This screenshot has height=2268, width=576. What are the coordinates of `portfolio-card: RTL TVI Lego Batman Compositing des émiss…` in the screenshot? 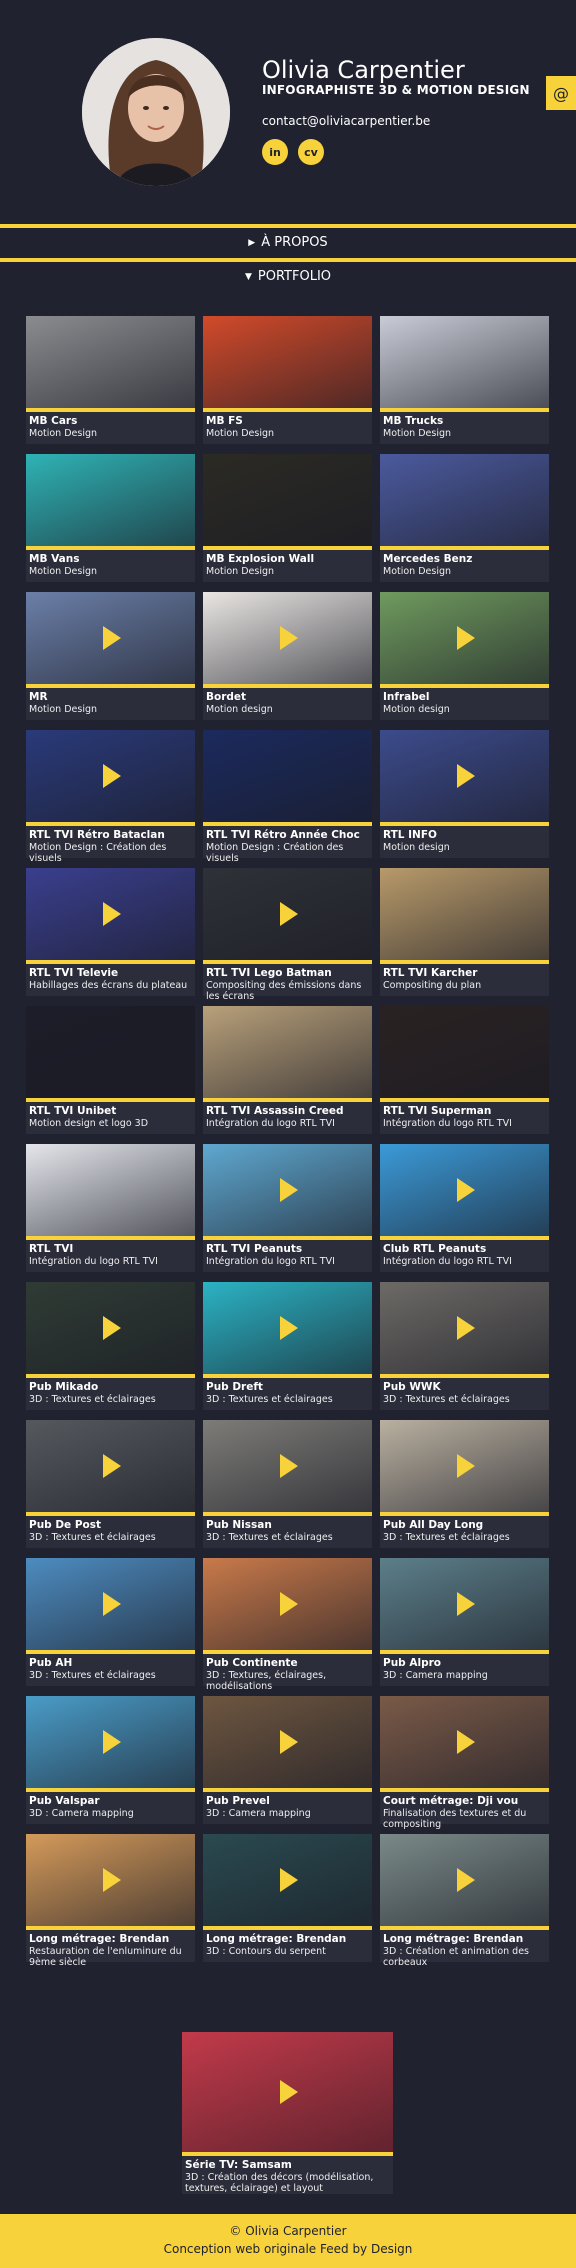 It's located at (287, 935).